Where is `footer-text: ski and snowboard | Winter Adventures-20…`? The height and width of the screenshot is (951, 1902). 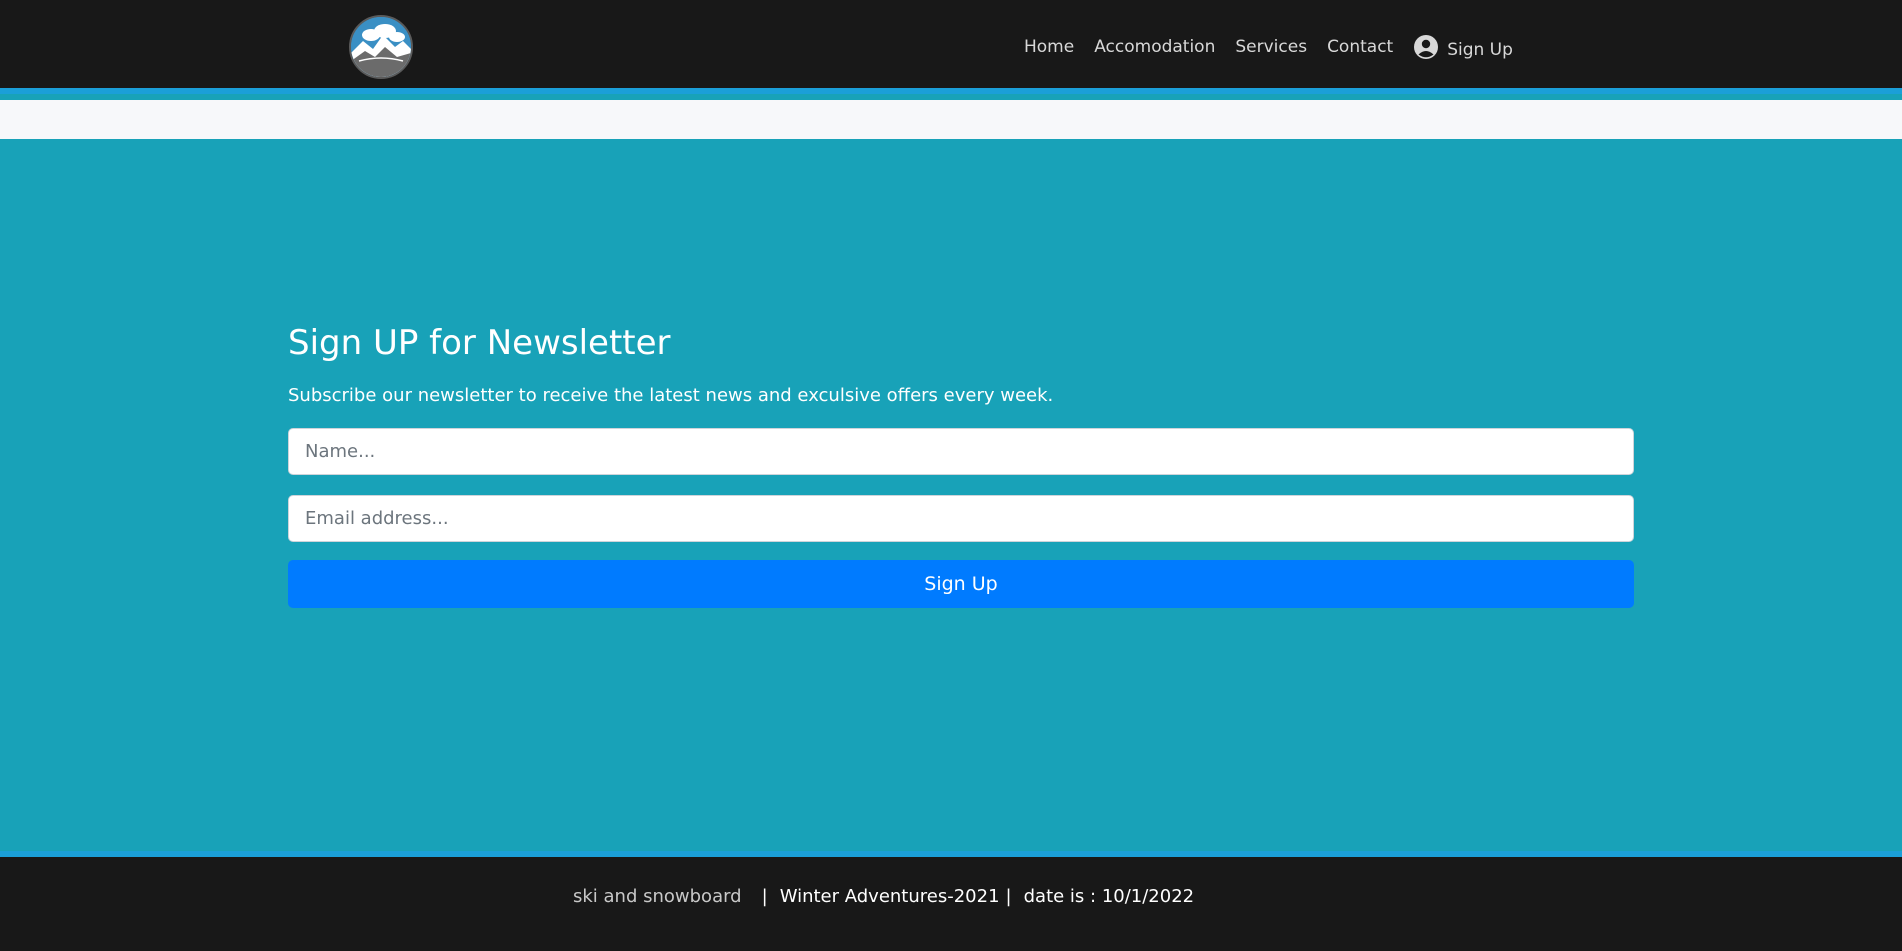
footer-text: ski and snowboard | Winter Adventures-20… is located at coordinates (883, 896).